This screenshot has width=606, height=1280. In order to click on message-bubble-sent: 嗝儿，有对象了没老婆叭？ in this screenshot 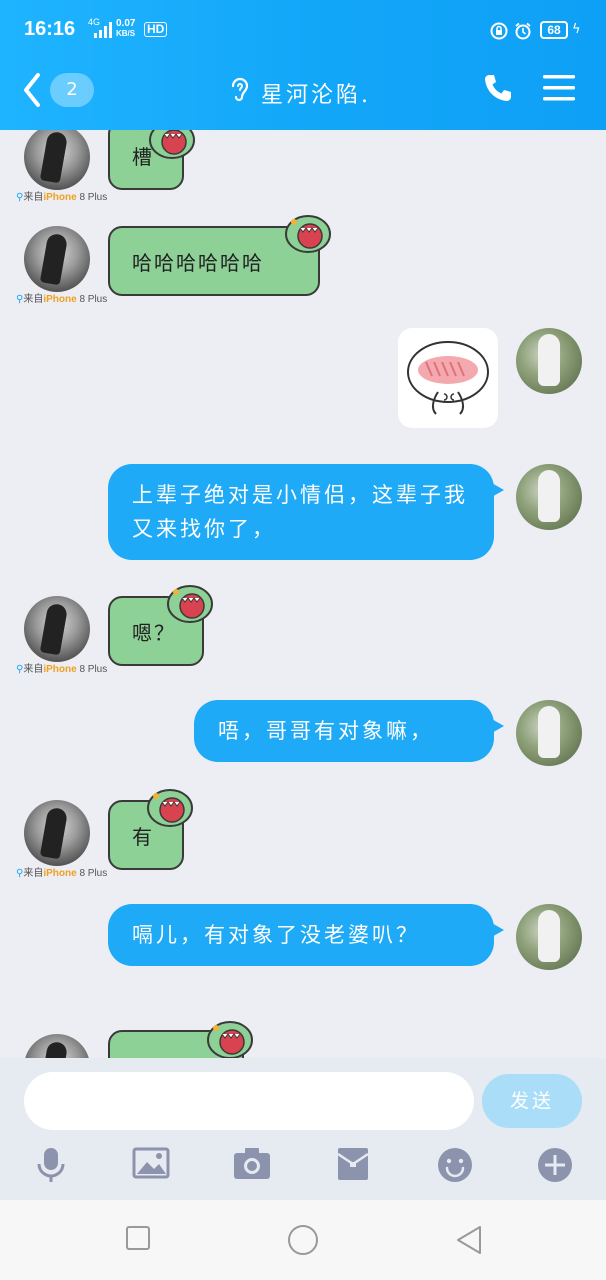, I will do `click(306, 935)`.